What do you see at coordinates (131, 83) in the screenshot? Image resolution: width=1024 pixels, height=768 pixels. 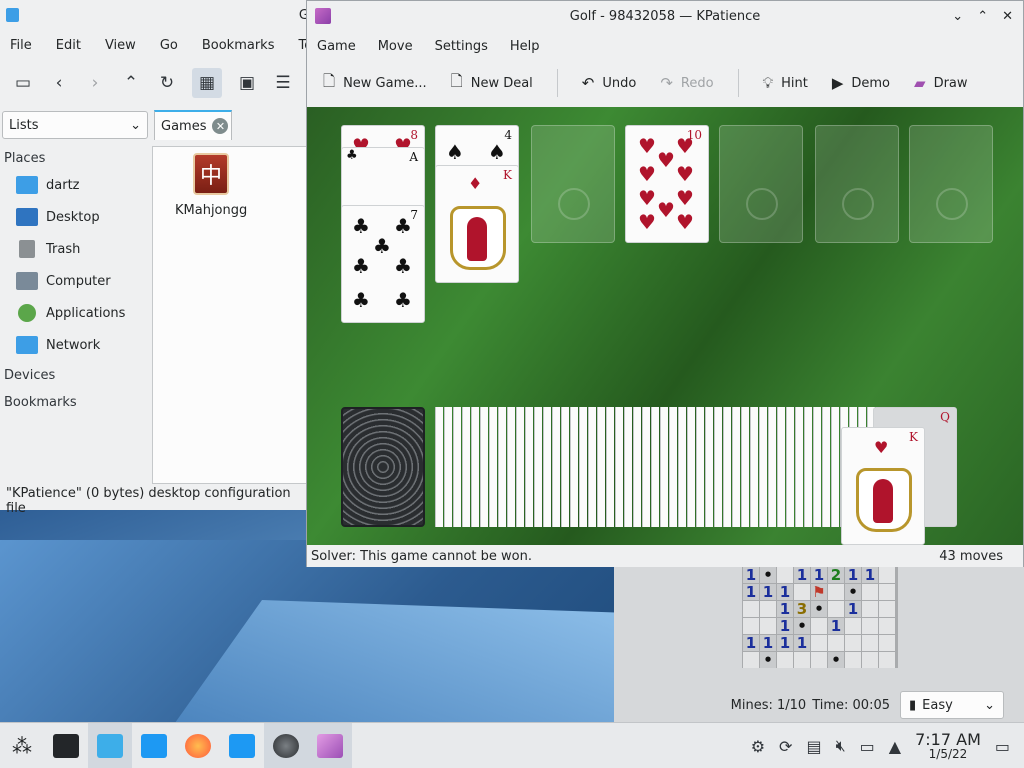 I see `up-icon: ⌃` at bounding box center [131, 83].